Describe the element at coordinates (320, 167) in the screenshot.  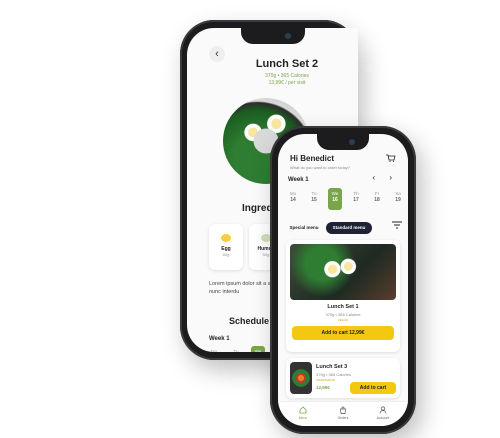
I see `greeting-question: What do you want to order today?` at that location.